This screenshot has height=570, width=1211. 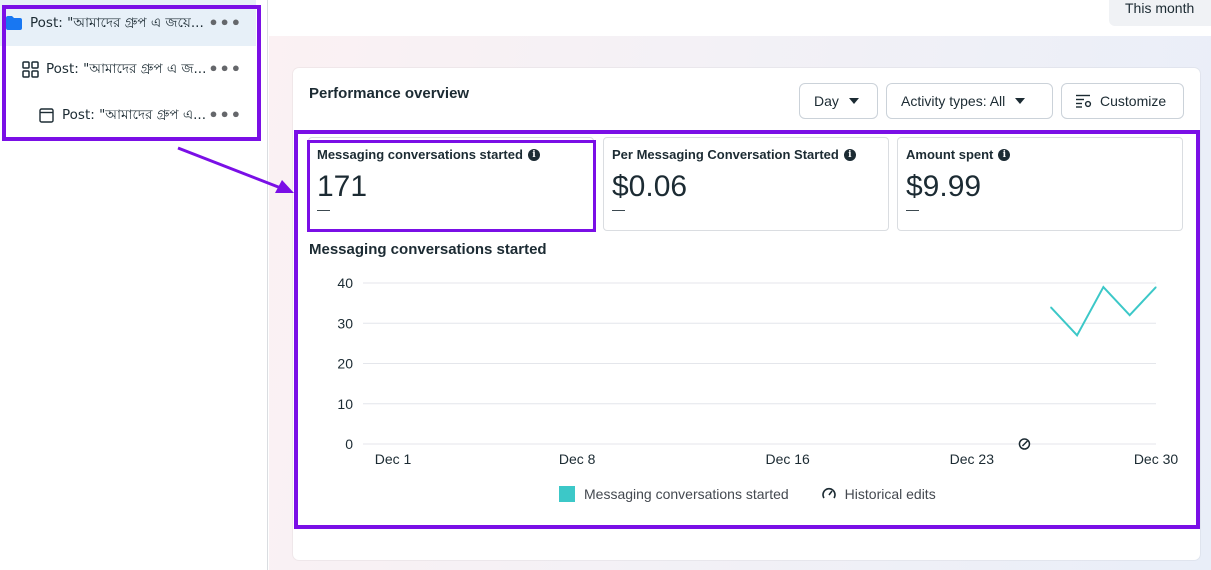 I want to click on folder-icon, so click(x=14, y=25).